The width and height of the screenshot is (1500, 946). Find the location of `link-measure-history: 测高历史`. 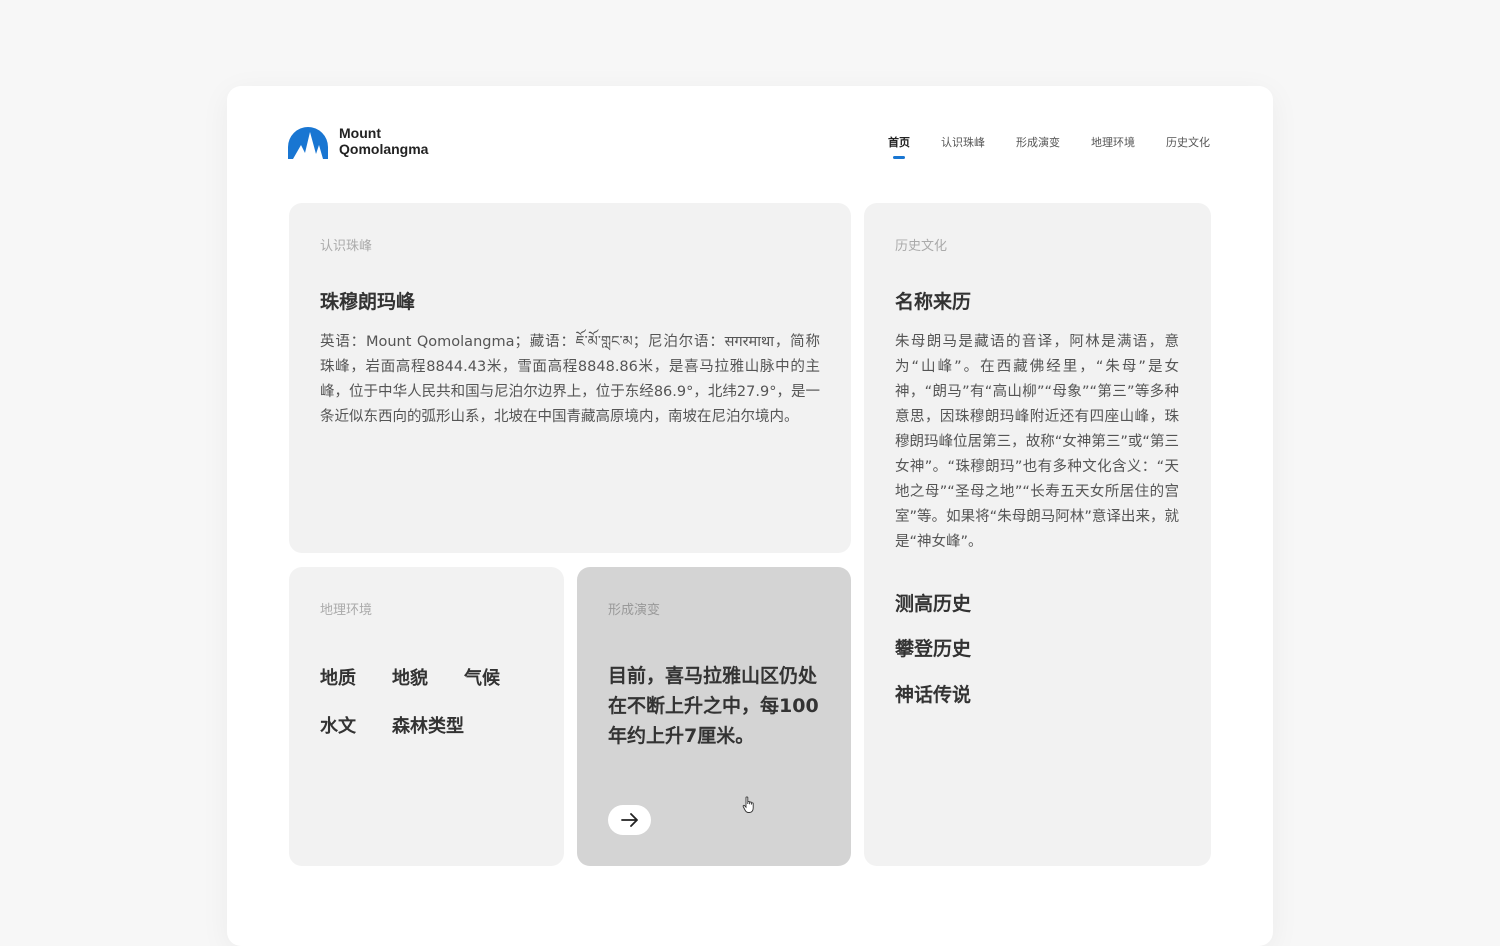

link-measure-history: 测高历史 is located at coordinates (933, 602).